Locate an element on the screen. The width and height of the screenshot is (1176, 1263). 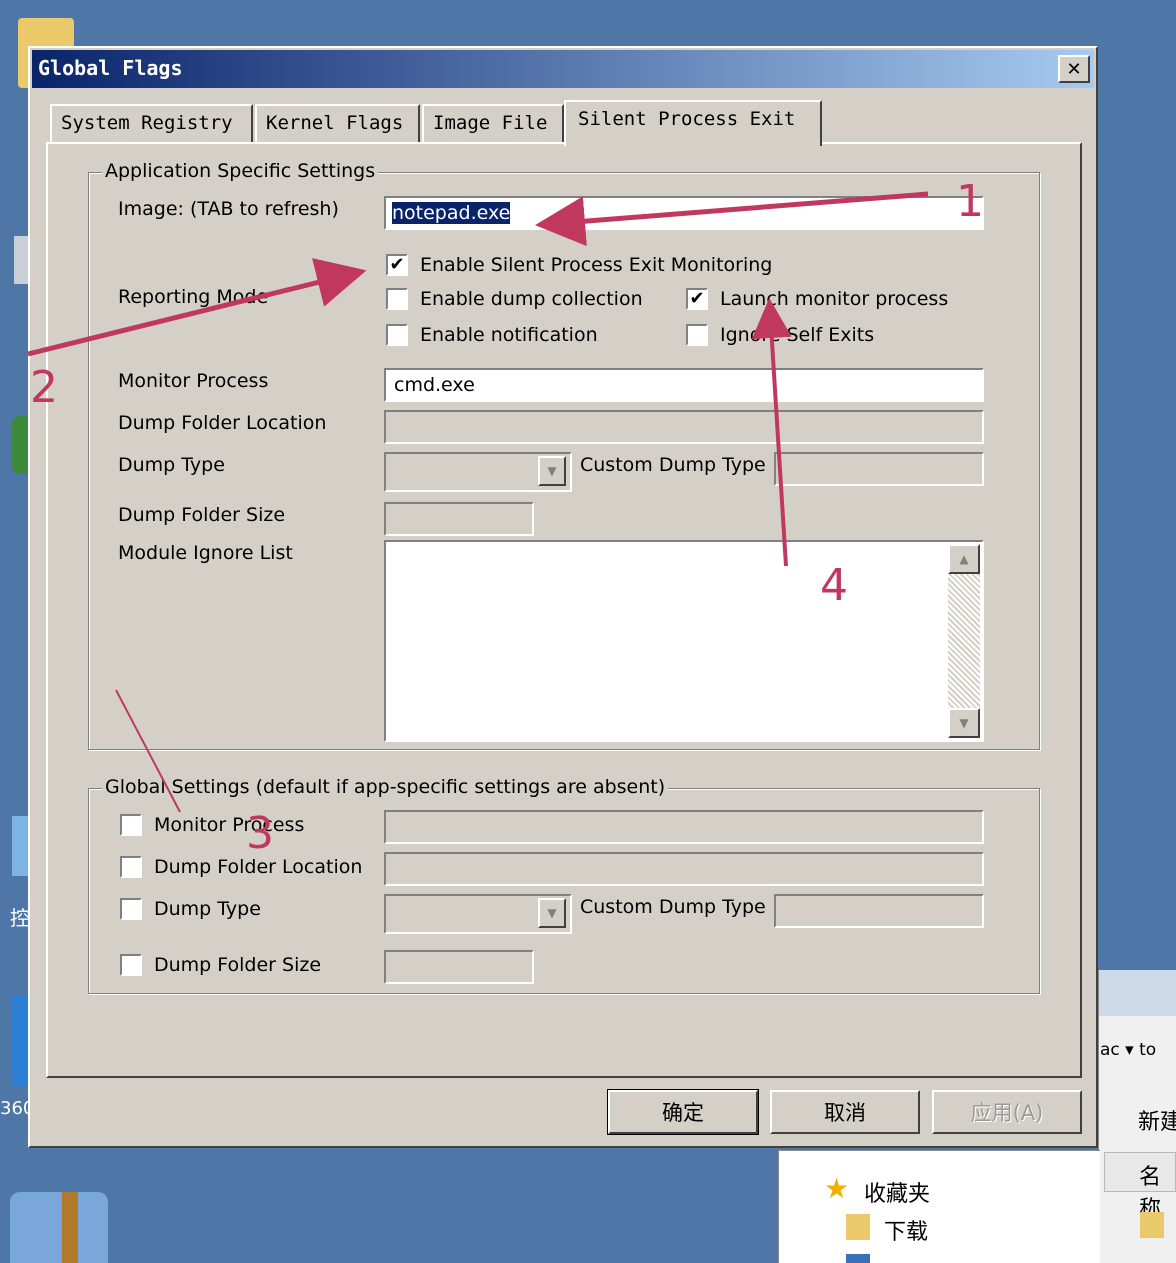
annotation-number-3: 3 is located at coordinates (260, 833).